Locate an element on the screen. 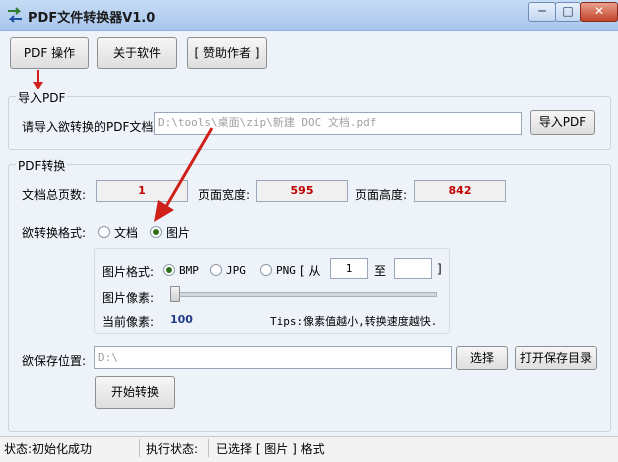 Image resolution: width=618 pixels, height=462 pixels. save-location-label: 欲保存位置: is located at coordinates (54, 361).